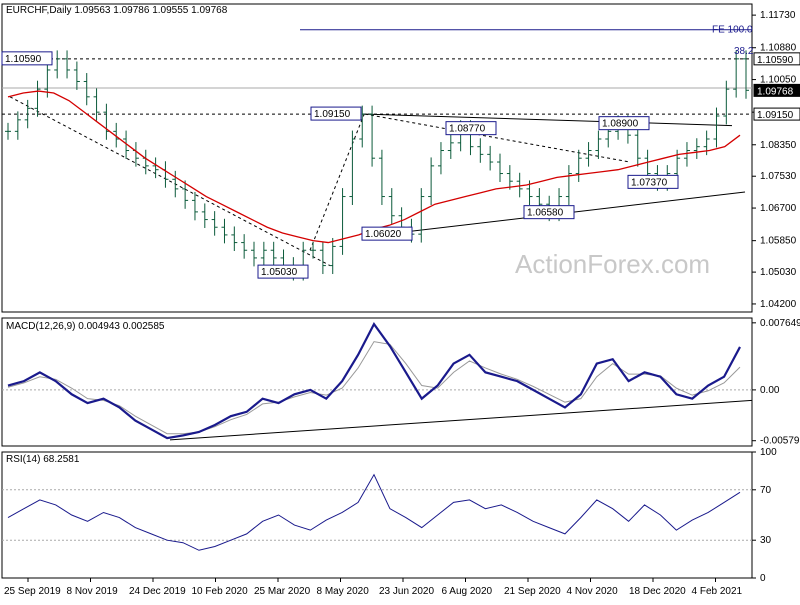 The width and height of the screenshot is (800, 605). What do you see at coordinates (157, 591) in the screenshot?
I see `x-axis-tick-label: 24 Dec 2019` at bounding box center [157, 591].